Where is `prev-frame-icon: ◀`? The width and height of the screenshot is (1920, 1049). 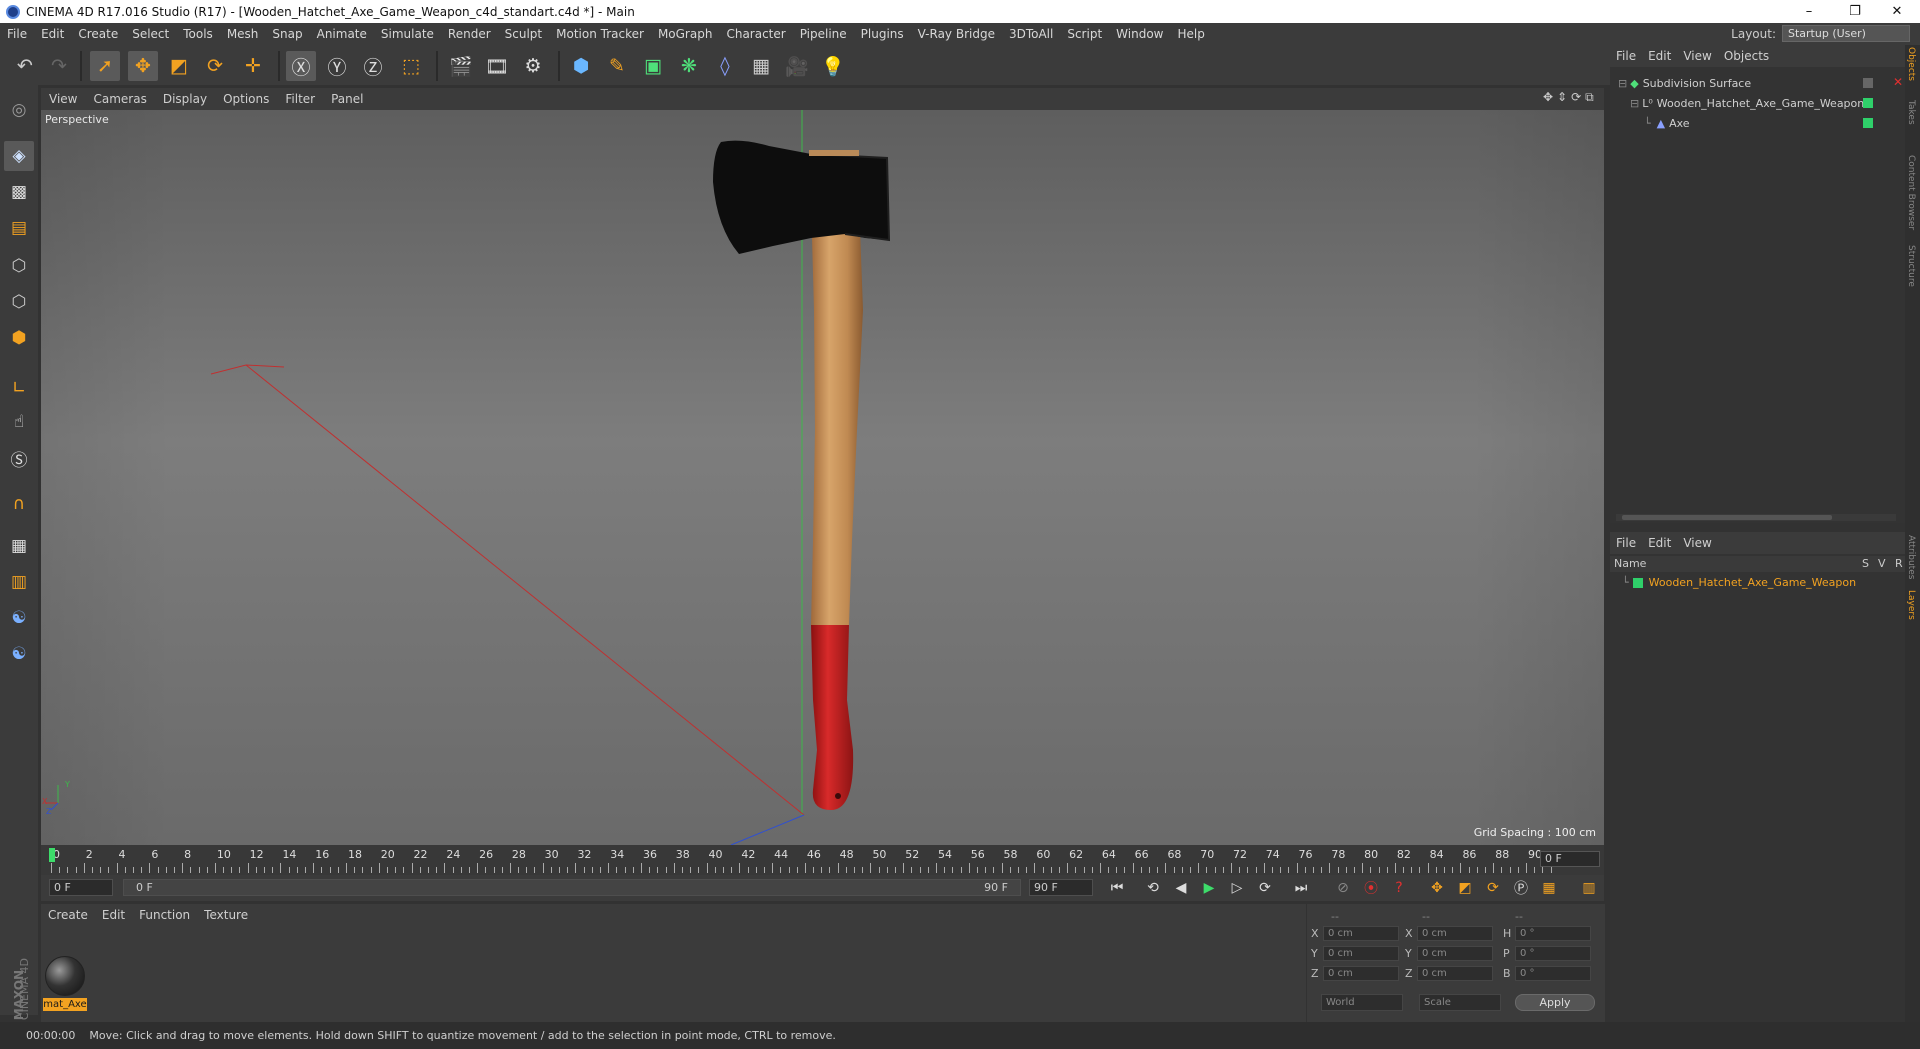 prev-frame-icon: ◀ is located at coordinates (1181, 888).